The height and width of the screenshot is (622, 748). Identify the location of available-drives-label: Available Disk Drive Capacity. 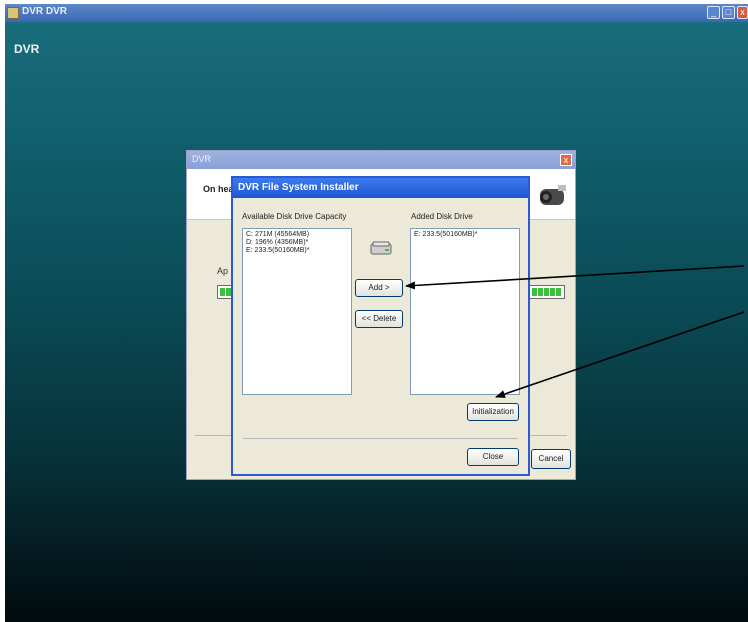
(294, 216).